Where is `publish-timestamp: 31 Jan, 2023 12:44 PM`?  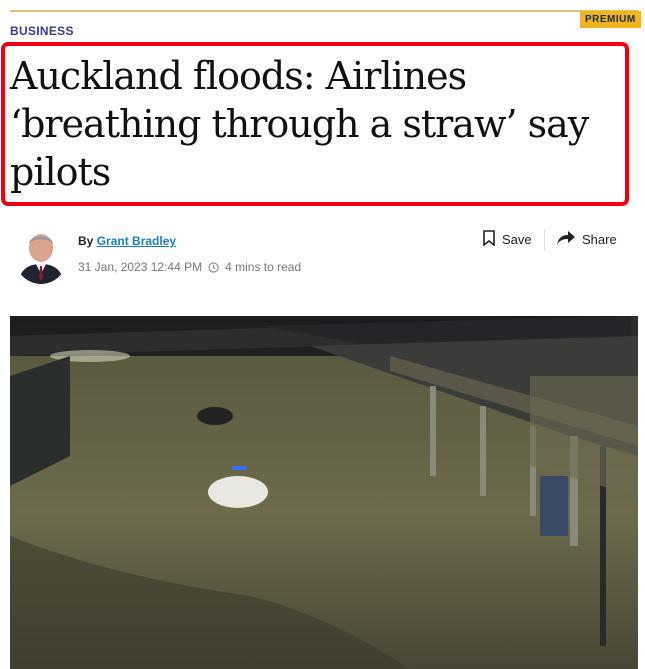 publish-timestamp: 31 Jan, 2023 12:44 PM is located at coordinates (140, 267).